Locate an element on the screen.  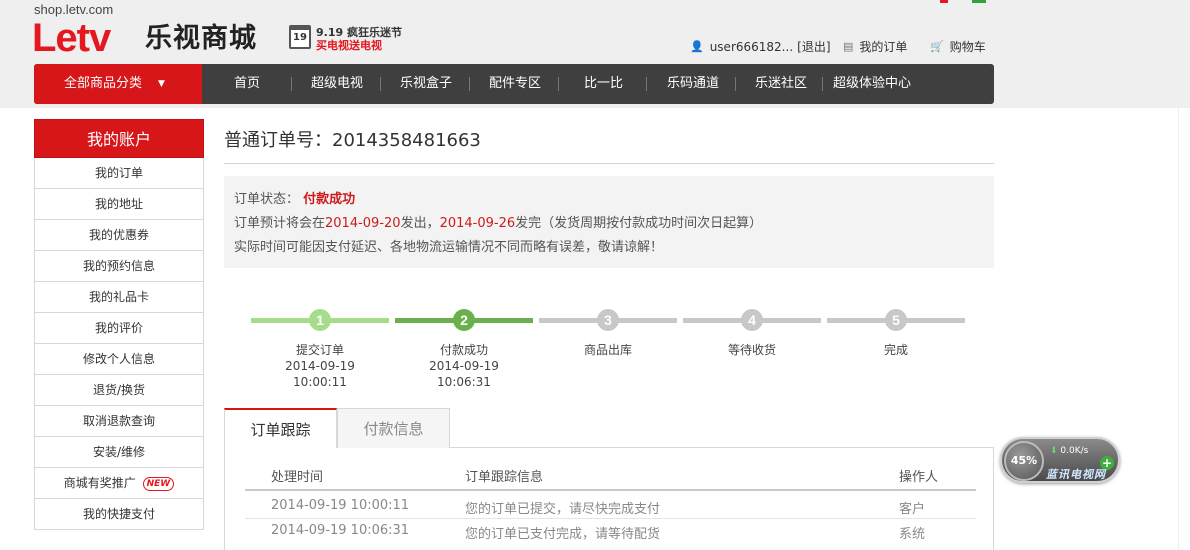
status-label: 订单状态： is located at coordinates (267, 199).